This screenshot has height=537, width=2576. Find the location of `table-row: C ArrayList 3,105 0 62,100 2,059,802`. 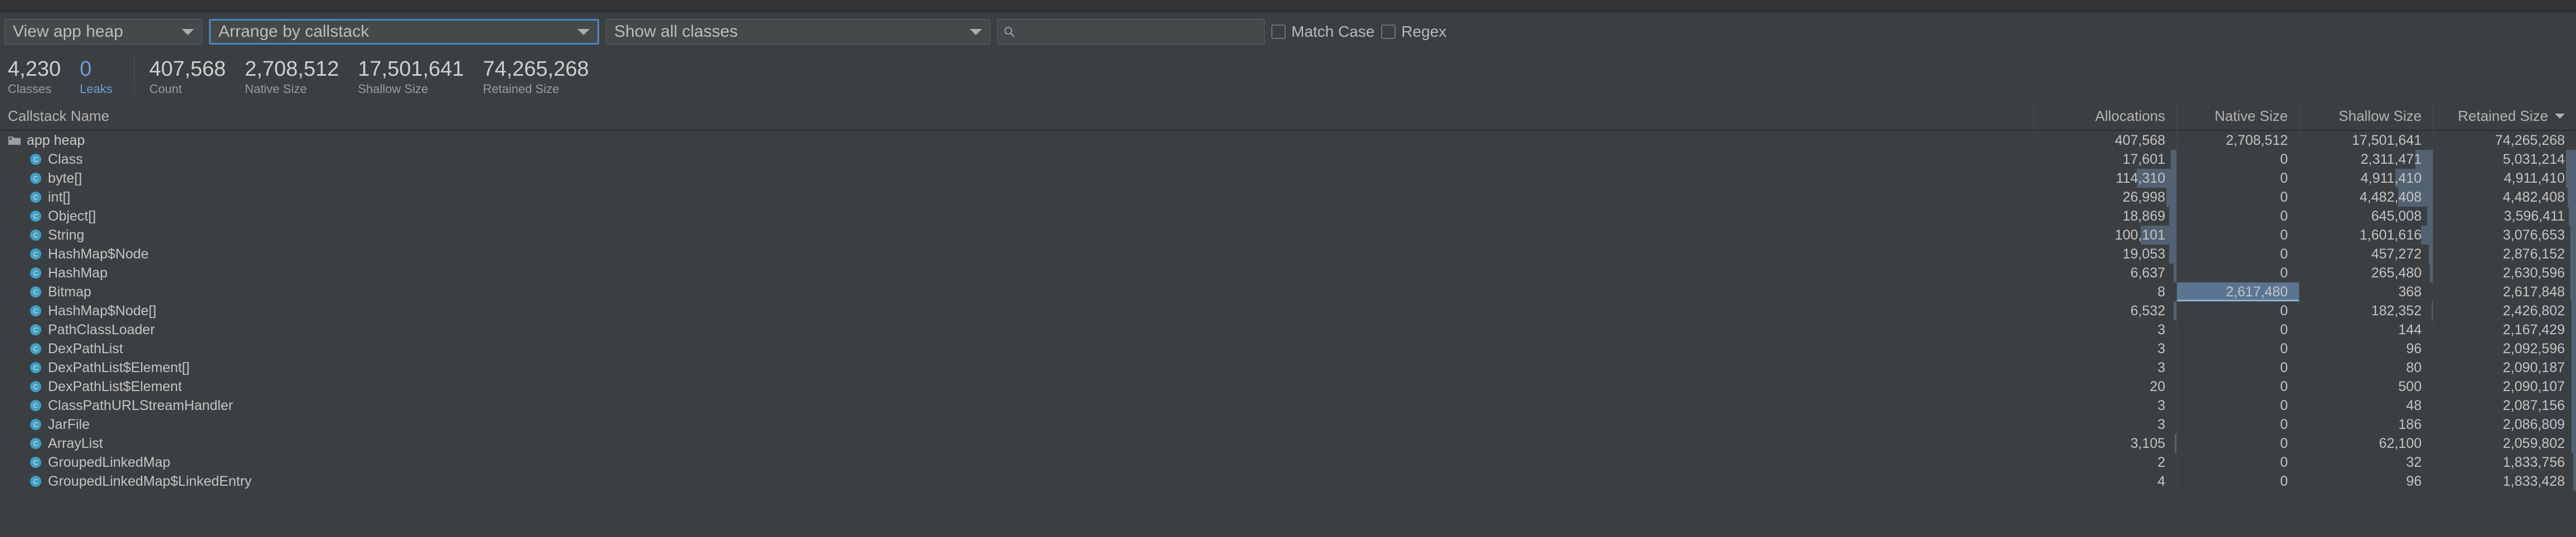

table-row: C ArrayList 3,105 0 62,100 2,059,802 is located at coordinates (1288, 444).